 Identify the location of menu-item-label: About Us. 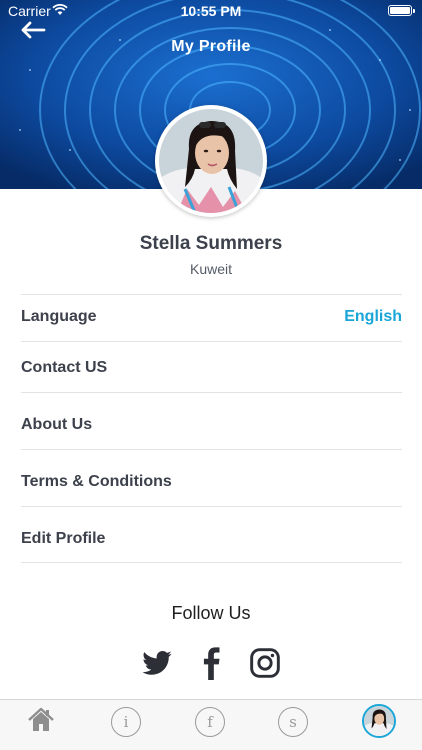
(57, 424).